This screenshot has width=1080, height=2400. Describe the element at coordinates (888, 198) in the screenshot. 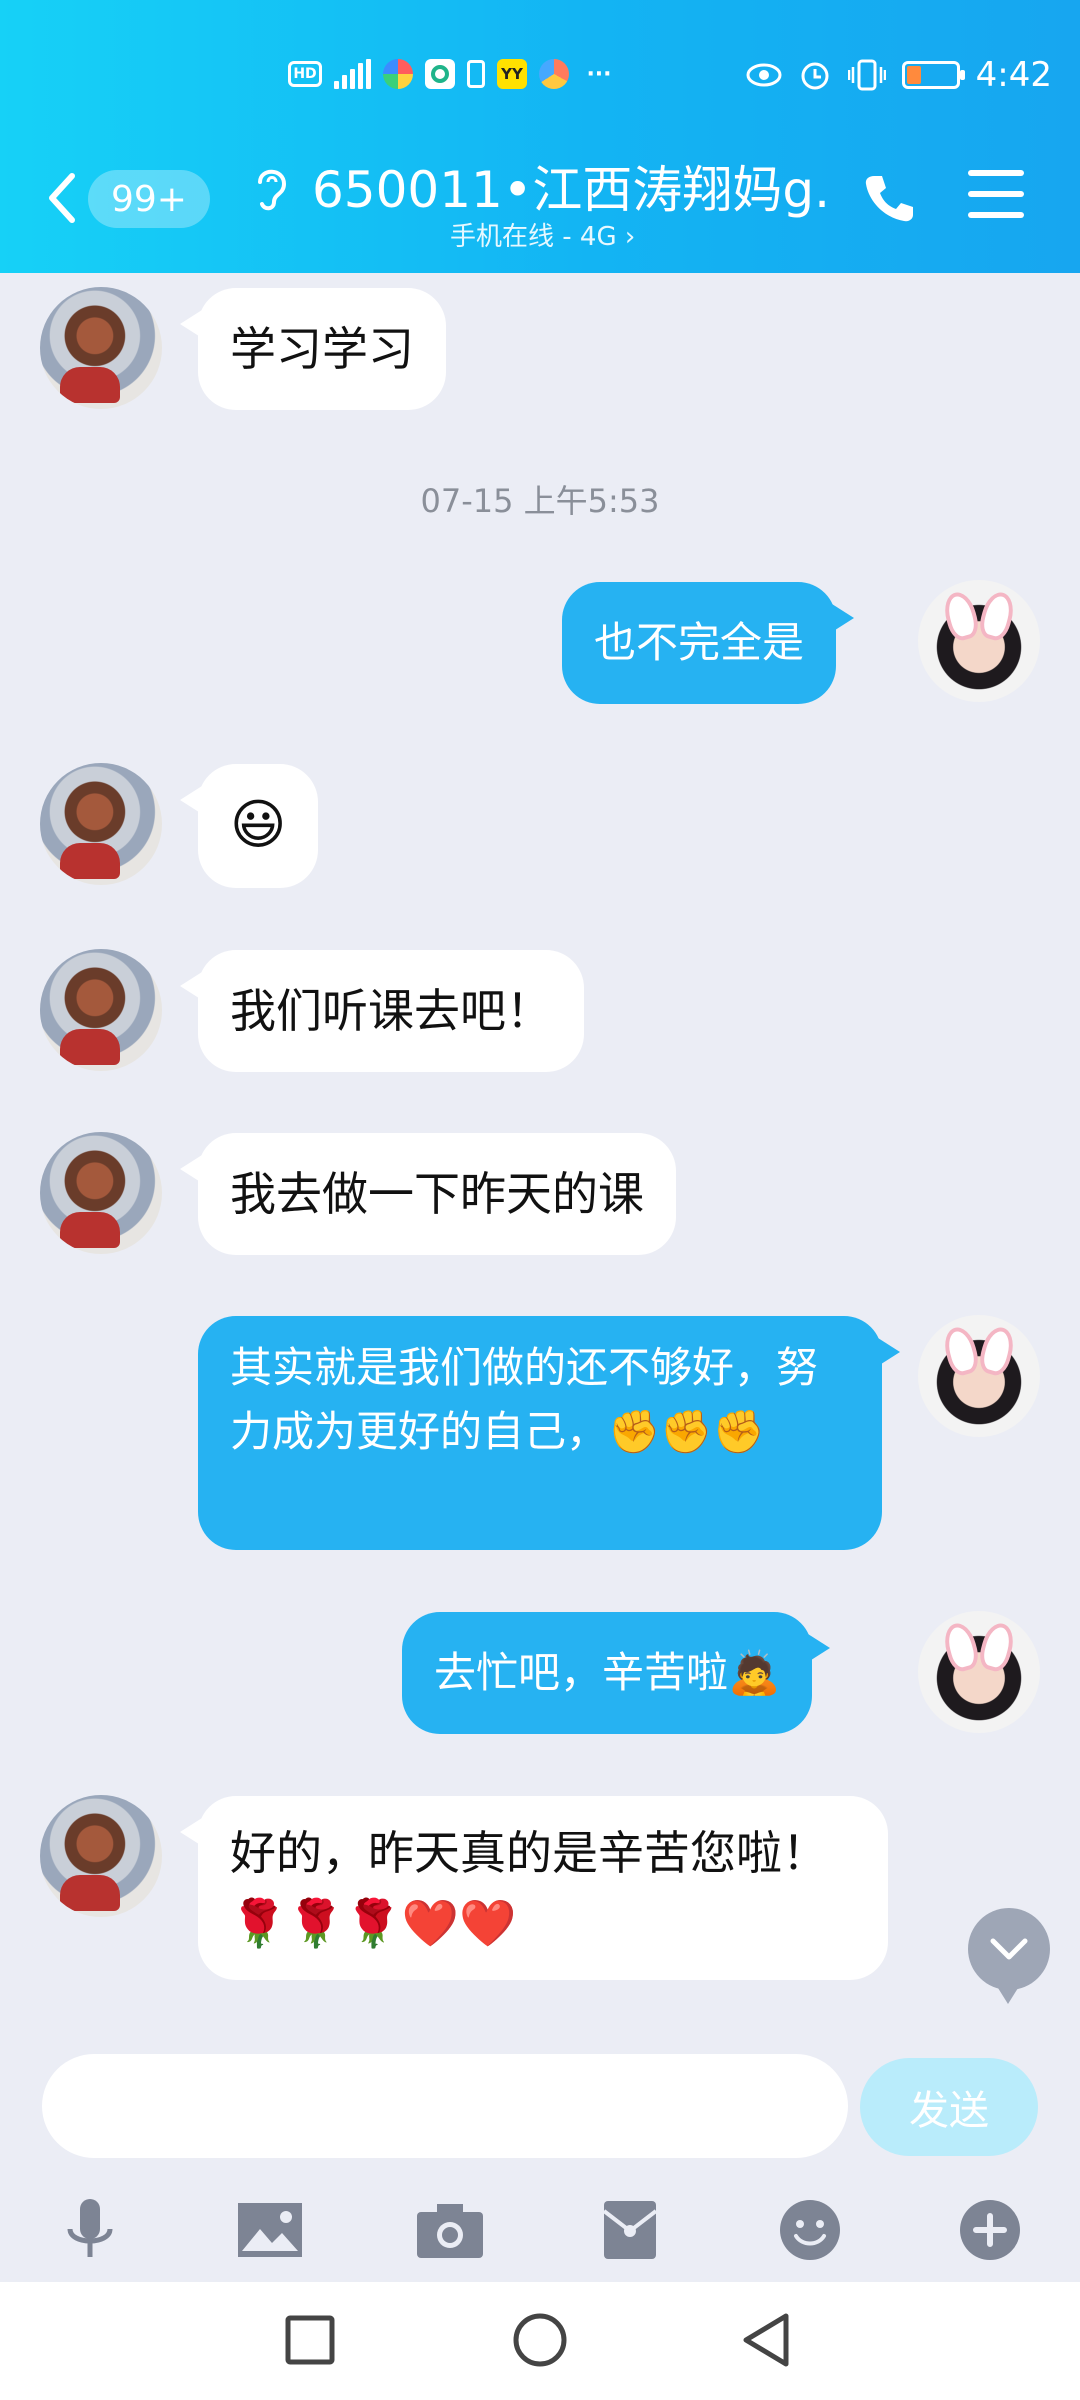

I see `phone-icon` at that location.